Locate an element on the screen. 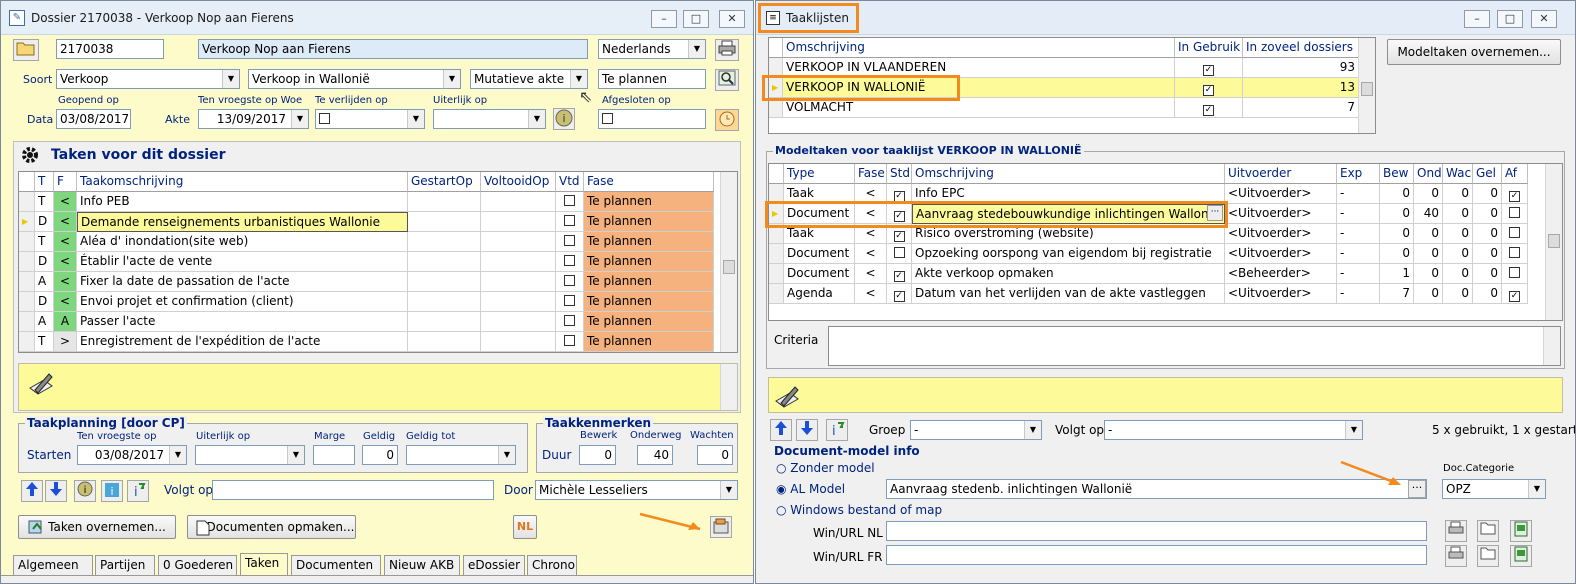 This screenshot has width=1576, height=584. url-nl-folder-button is located at coordinates (1488, 531).